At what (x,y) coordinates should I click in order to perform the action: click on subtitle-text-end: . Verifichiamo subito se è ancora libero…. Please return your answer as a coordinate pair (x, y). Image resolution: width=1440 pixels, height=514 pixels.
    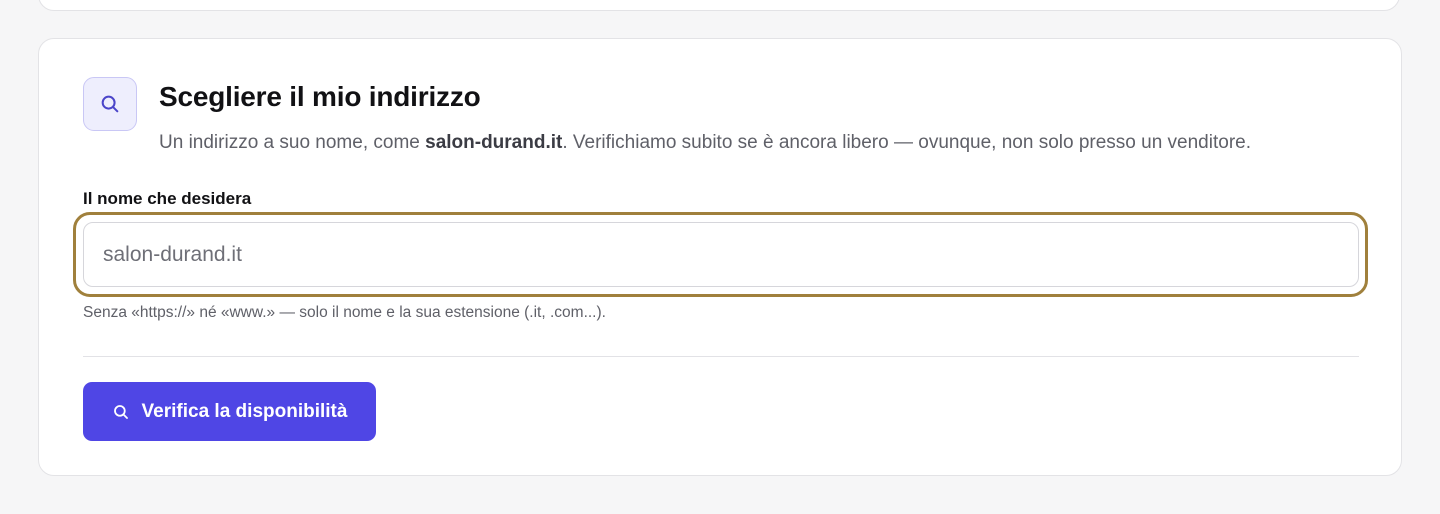
    Looking at the image, I should click on (906, 142).